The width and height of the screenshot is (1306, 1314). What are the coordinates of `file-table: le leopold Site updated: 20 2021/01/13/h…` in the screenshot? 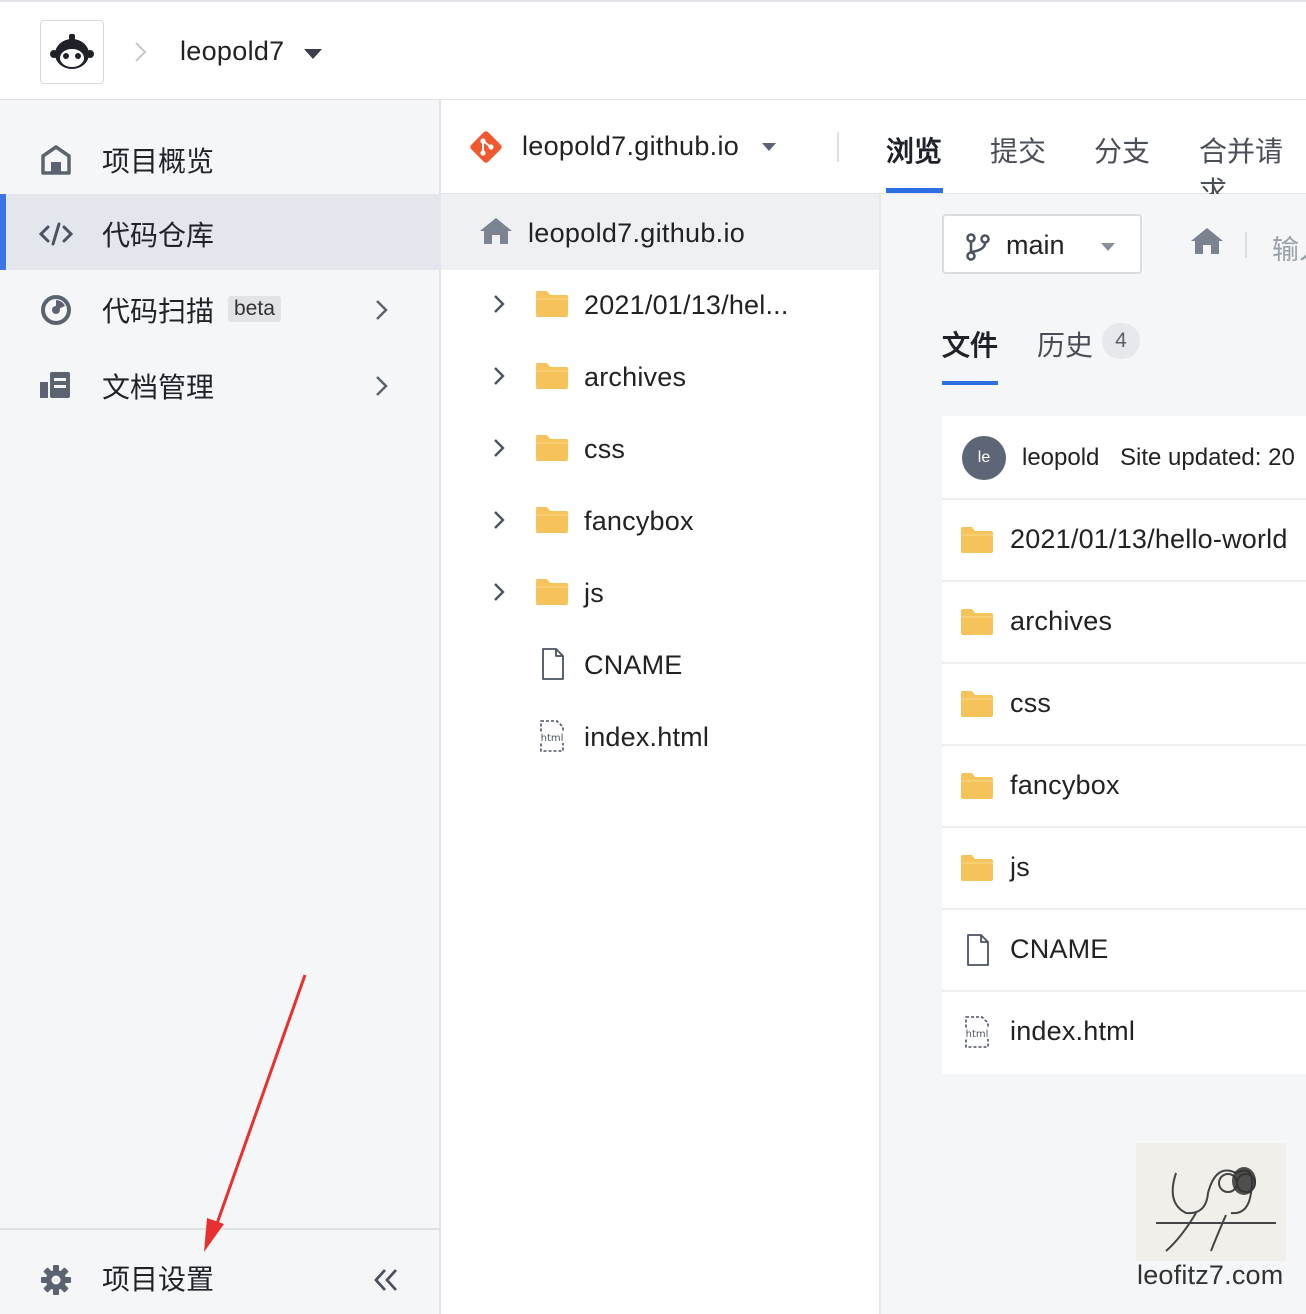 It's located at (1124, 745).